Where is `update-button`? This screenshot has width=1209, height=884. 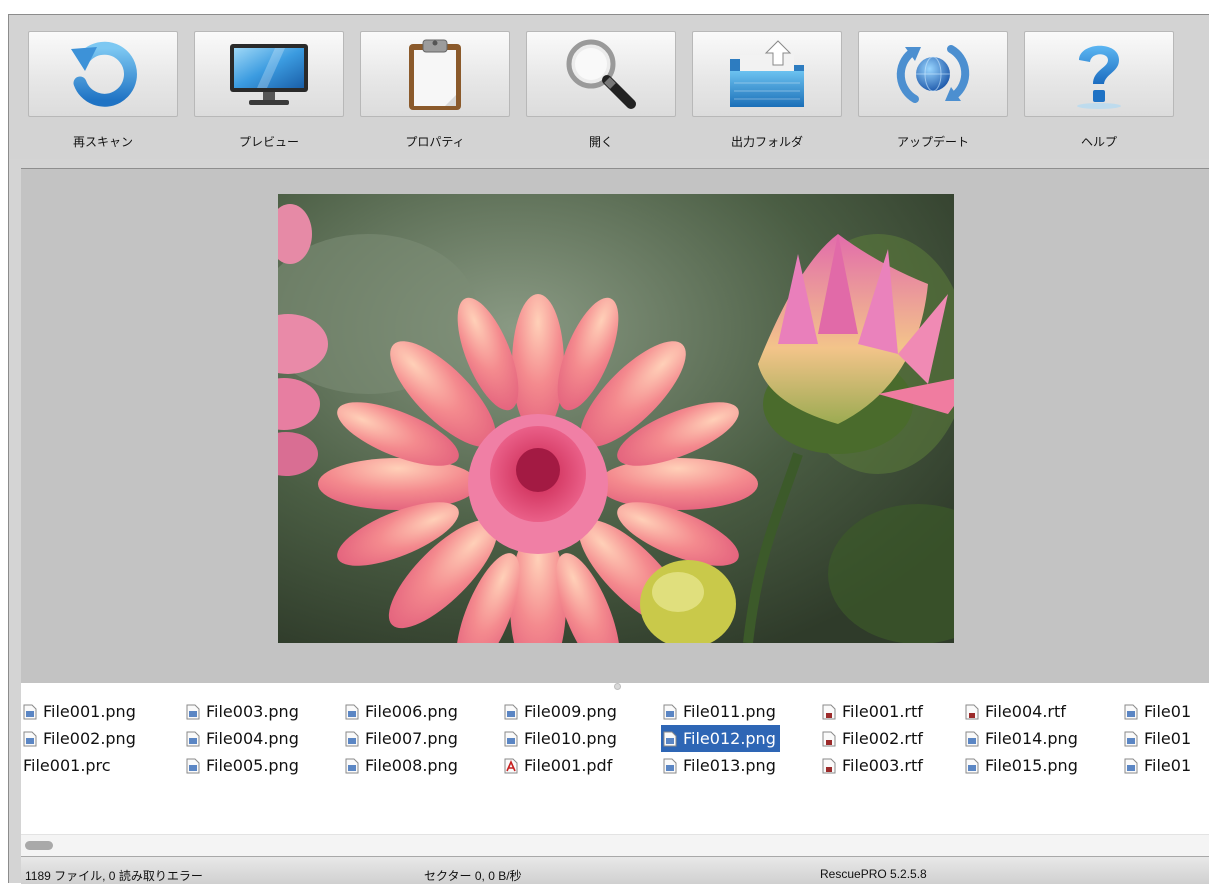 update-button is located at coordinates (933, 74).